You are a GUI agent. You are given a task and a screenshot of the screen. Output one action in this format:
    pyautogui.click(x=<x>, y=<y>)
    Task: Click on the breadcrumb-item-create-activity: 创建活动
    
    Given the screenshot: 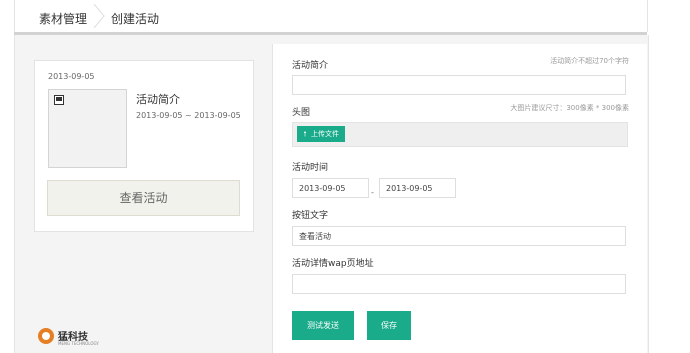 What is the action you would take?
    pyautogui.click(x=135, y=19)
    